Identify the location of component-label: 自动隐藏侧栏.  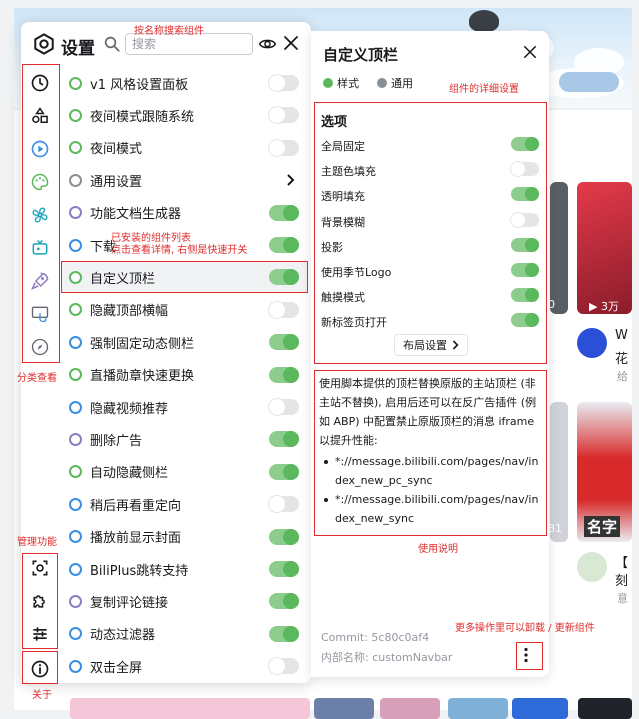
(129, 474).